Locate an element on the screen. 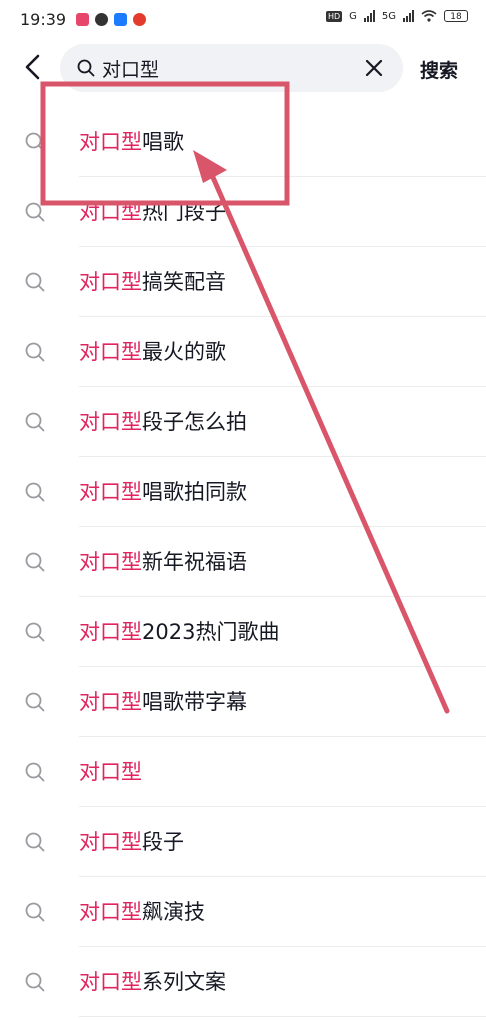  search-box is located at coordinates (231, 68).